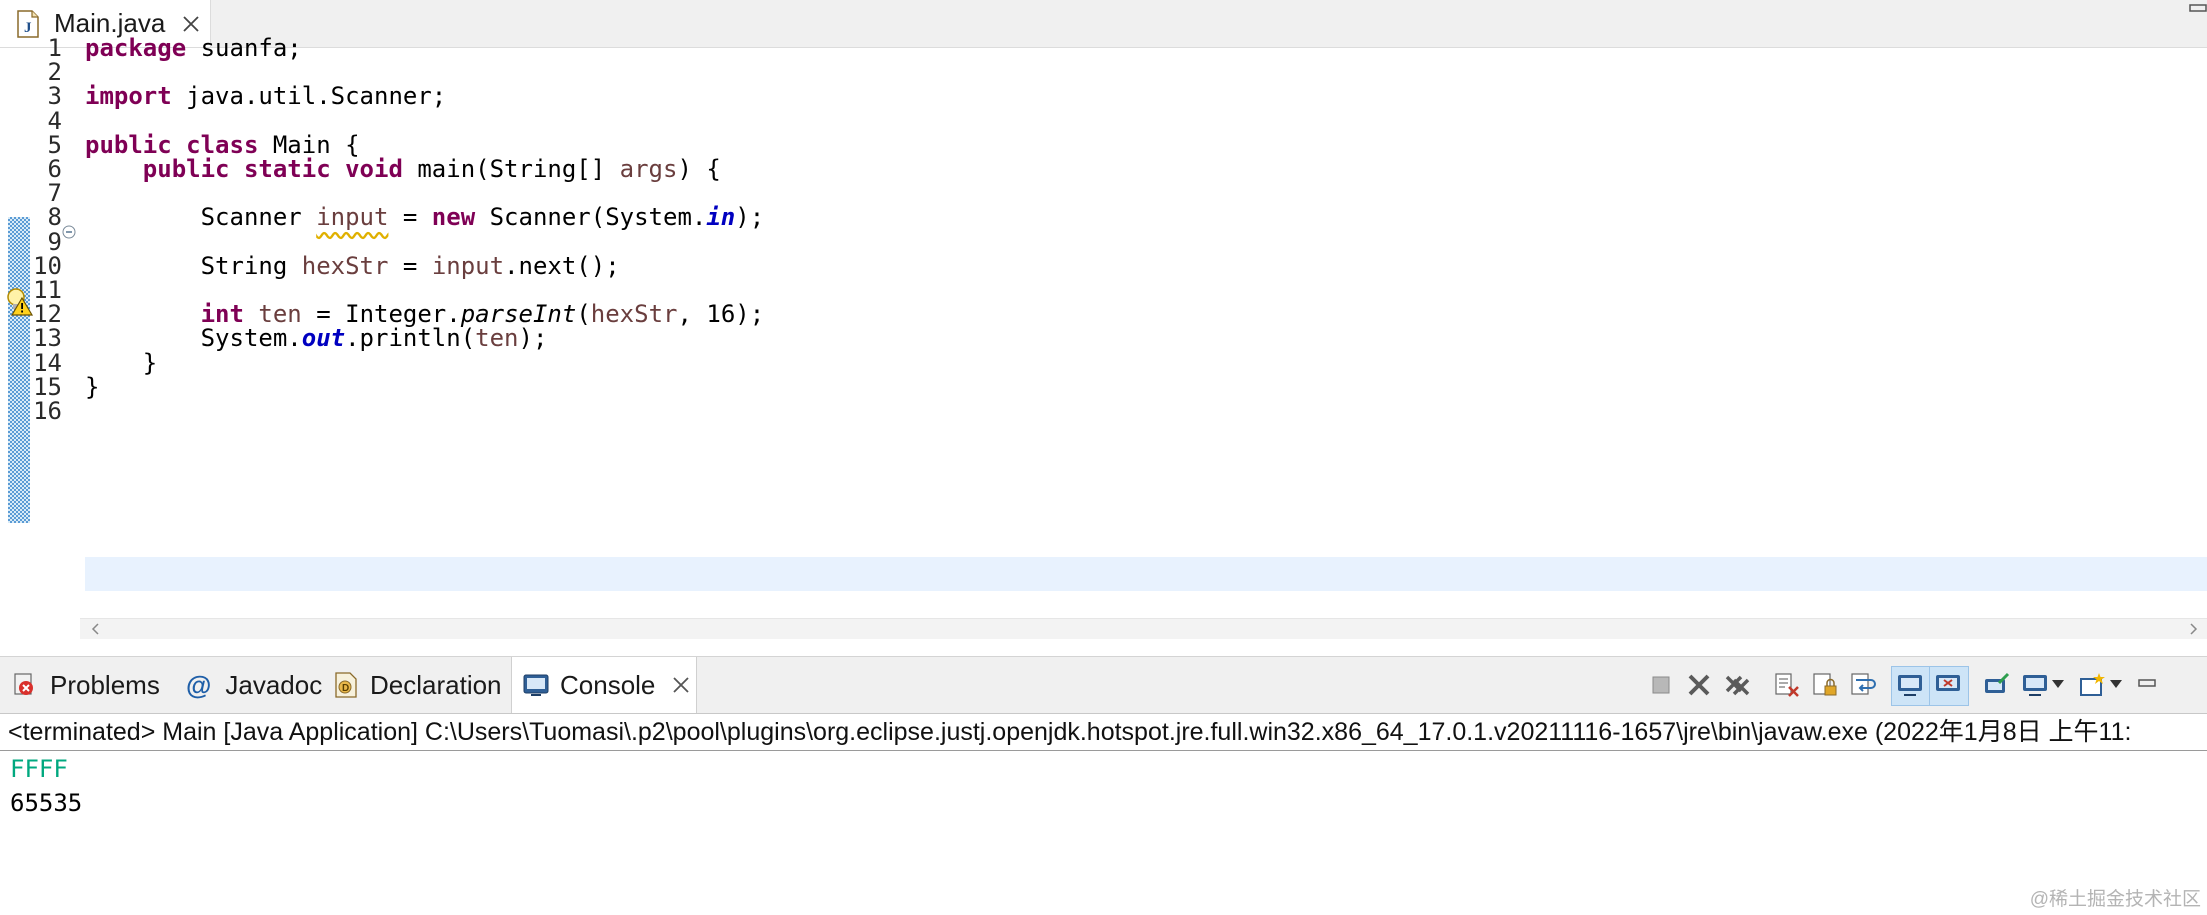 The width and height of the screenshot is (2207, 915). What do you see at coordinates (583, 314) in the screenshot?
I see `code-token: (` at bounding box center [583, 314].